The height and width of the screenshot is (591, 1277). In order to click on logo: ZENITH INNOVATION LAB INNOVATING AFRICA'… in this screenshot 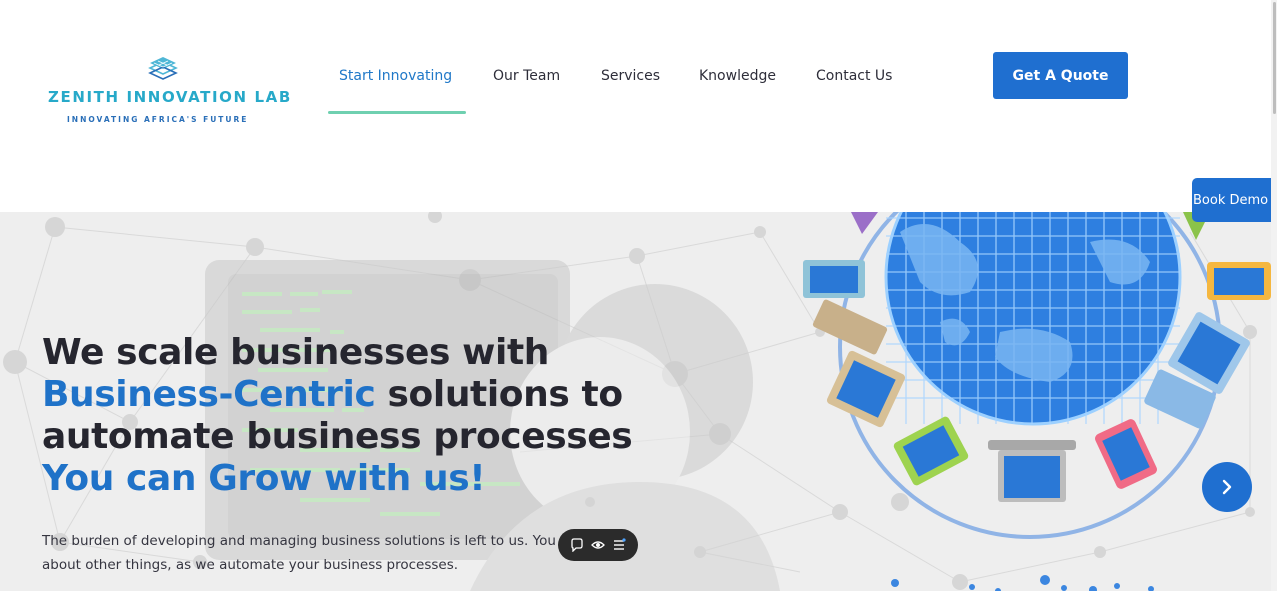, I will do `click(169, 92)`.